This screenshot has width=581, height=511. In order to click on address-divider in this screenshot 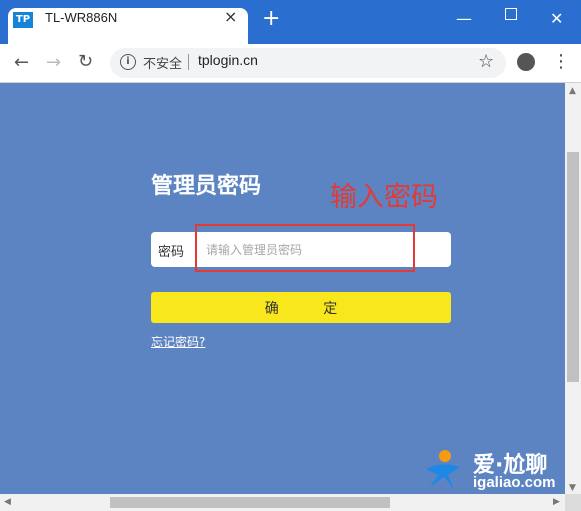, I will do `click(188, 62)`.